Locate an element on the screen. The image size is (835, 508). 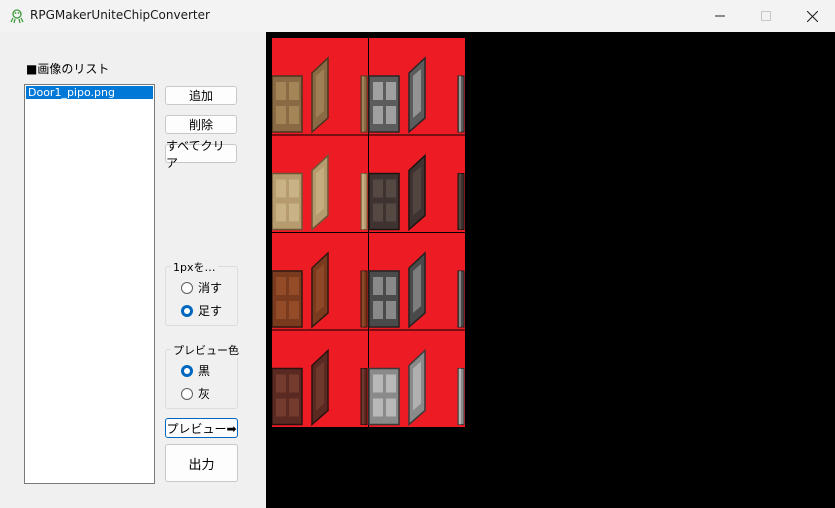
preview-color-group-title: プレビュー色 is located at coordinates (206, 350).